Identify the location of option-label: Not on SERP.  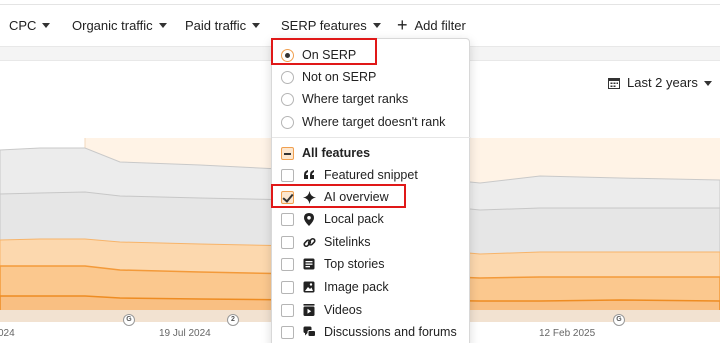
(339, 77).